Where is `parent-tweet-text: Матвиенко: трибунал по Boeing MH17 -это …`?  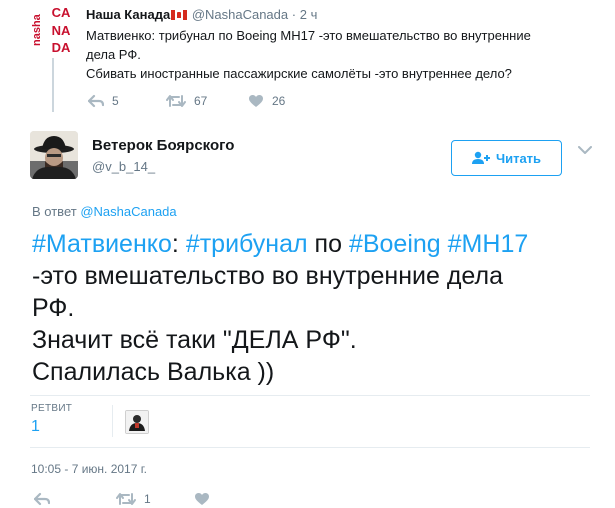 parent-tweet-text: Матвиенко: трибунал по Boeing MH17 -это … is located at coordinates (336, 54).